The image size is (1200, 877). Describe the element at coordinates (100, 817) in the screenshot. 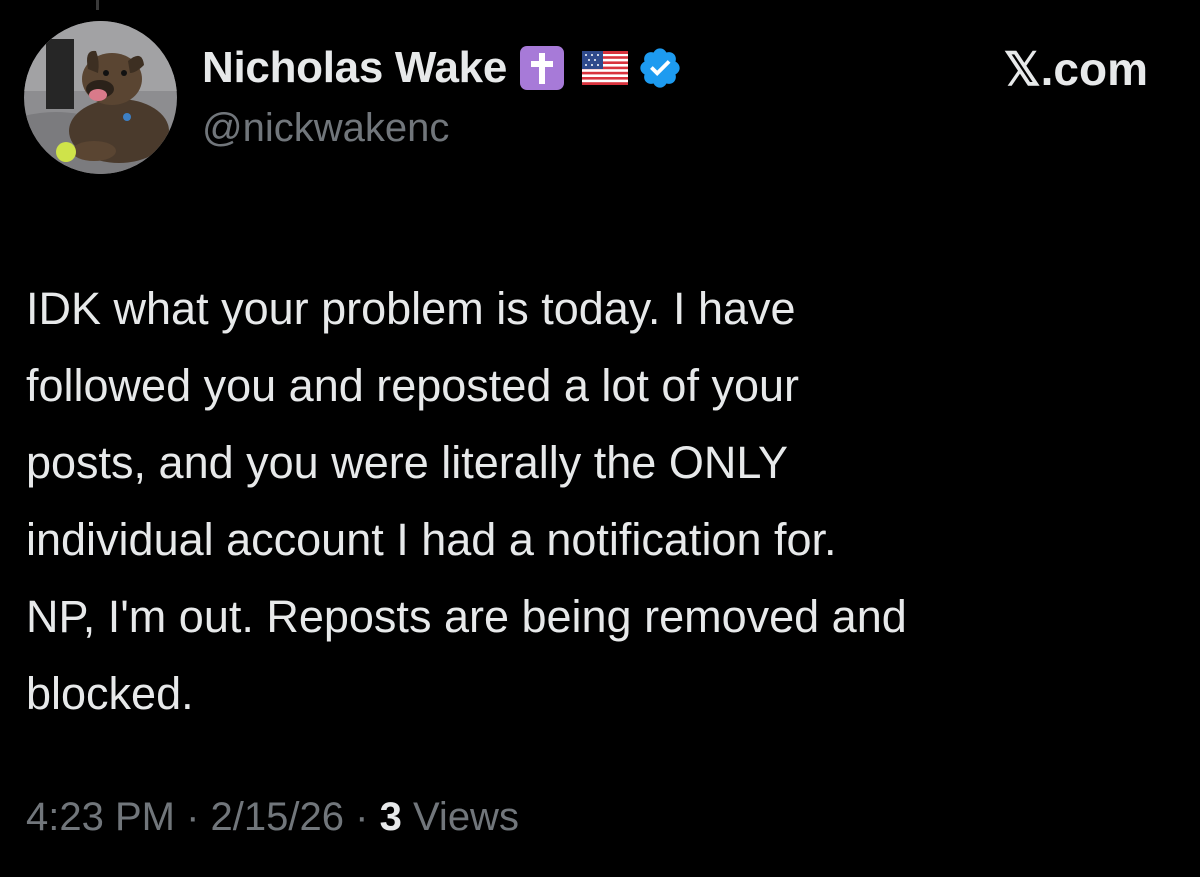

I see `tweet-time: 4:23 PM` at that location.